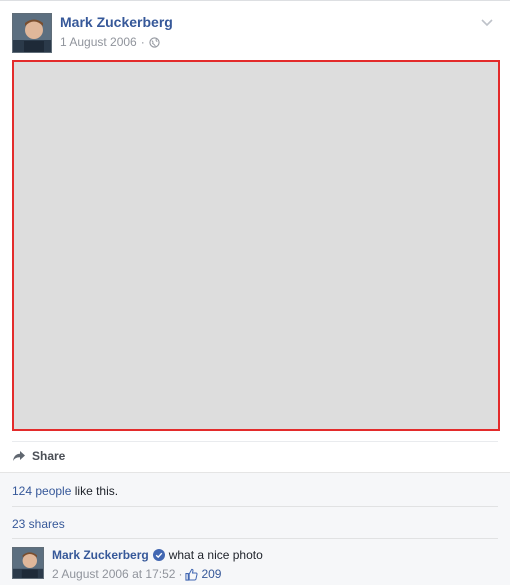 The height and width of the screenshot is (585, 510). I want to click on share-button: Share, so click(38, 456).